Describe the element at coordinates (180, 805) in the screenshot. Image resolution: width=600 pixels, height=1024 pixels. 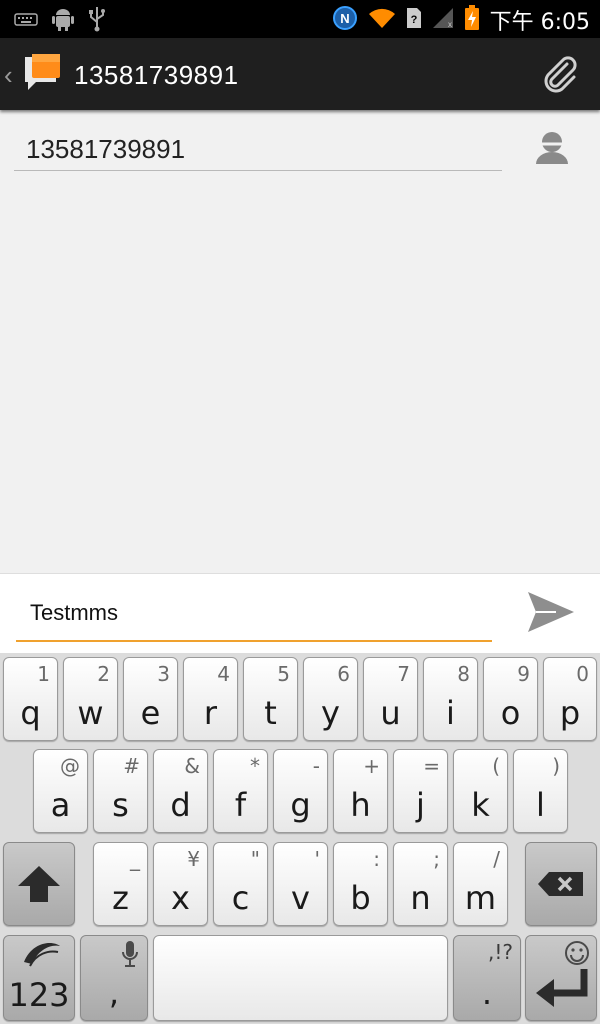
I see `key-label: d` at that location.